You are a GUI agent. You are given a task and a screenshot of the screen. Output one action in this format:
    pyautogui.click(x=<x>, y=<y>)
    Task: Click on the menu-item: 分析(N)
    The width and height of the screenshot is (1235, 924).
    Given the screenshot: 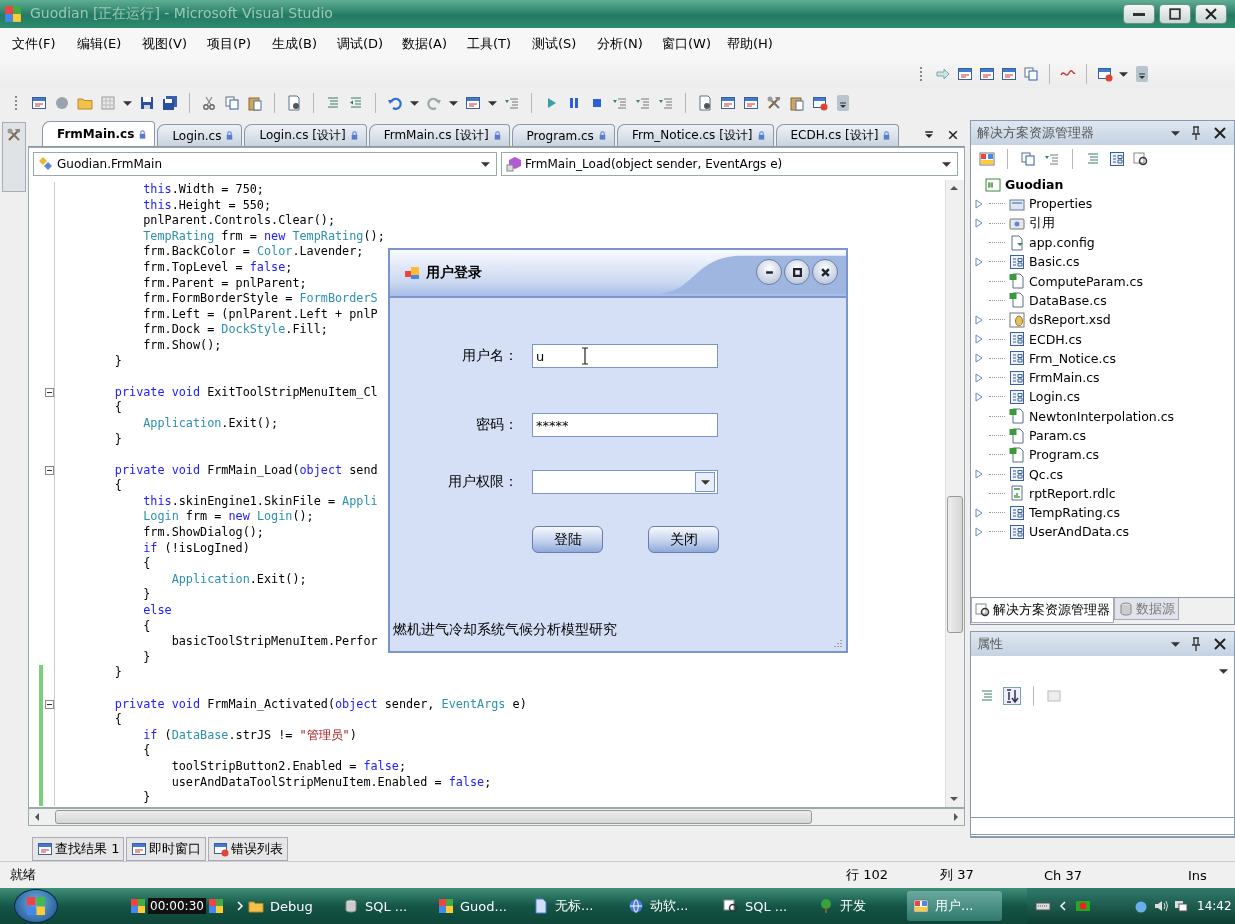 What is the action you would take?
    pyautogui.click(x=629, y=44)
    